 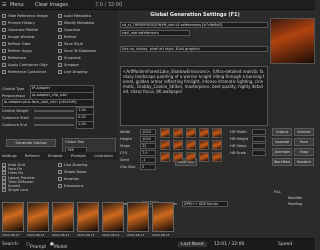 I want to click on right-action-button: Output, so click(x=282, y=132).